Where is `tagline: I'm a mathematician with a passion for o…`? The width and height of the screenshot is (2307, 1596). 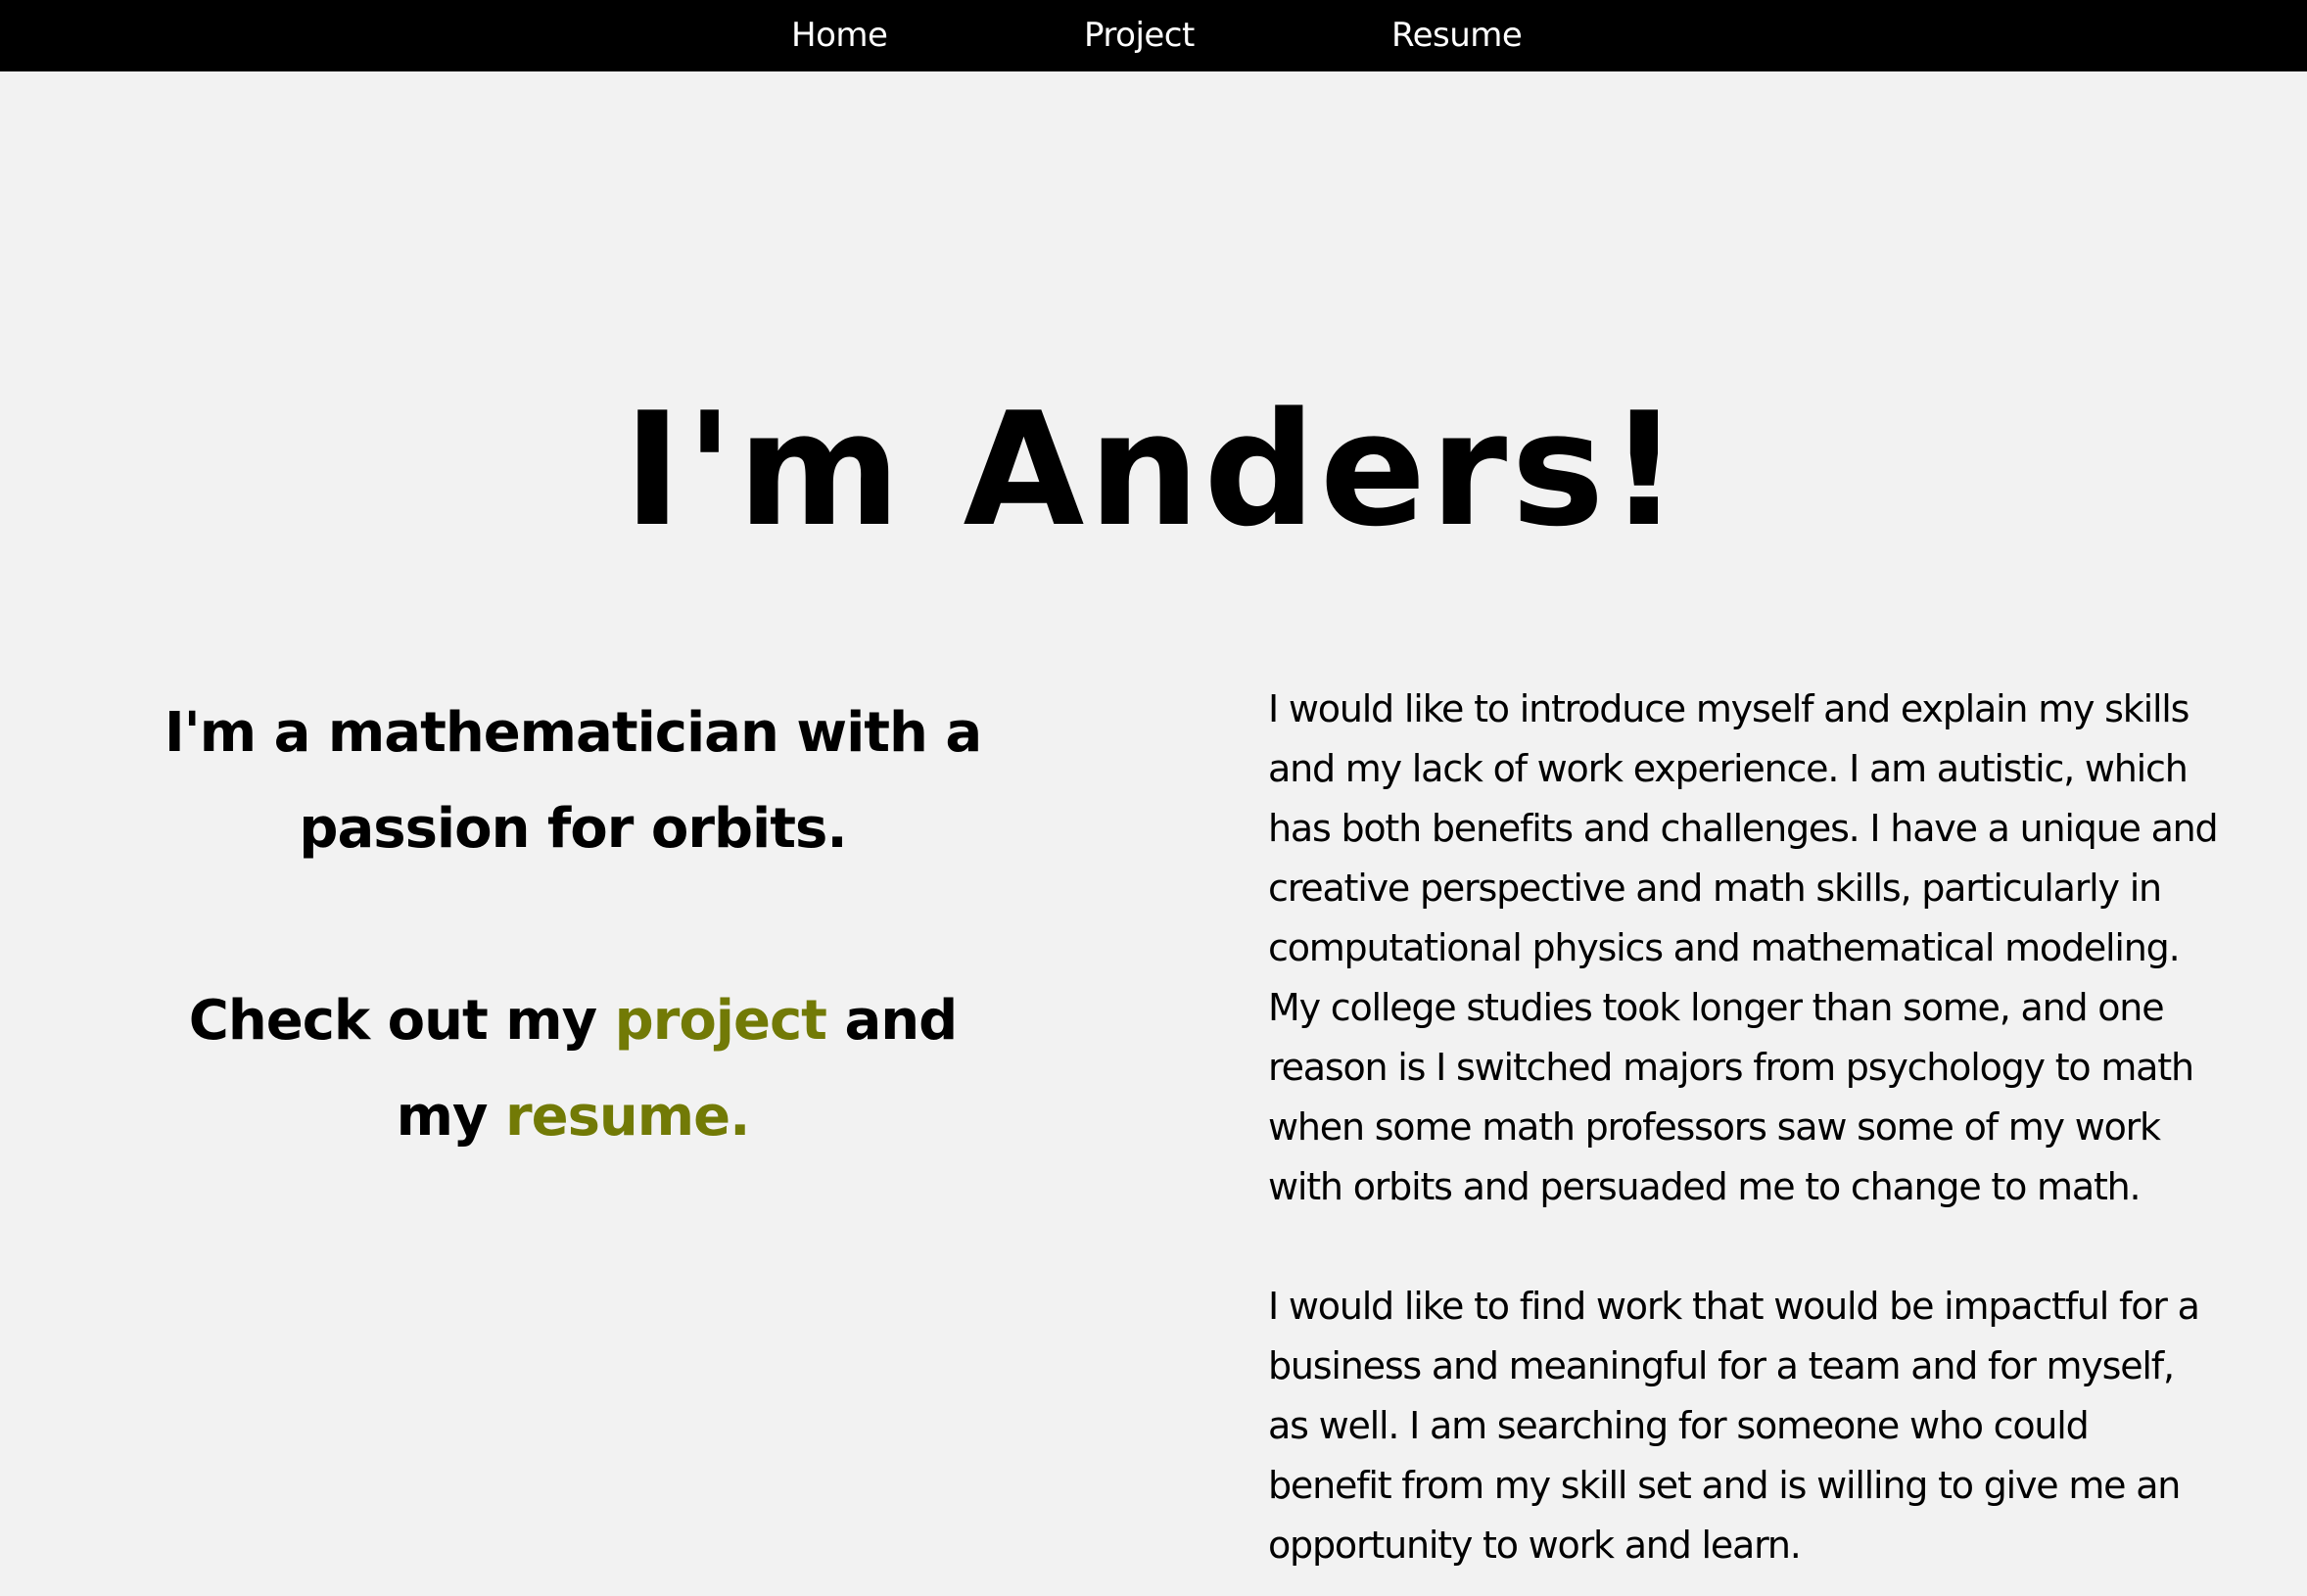 tagline: I'm a mathematician with a passion for o… is located at coordinates (573, 781).